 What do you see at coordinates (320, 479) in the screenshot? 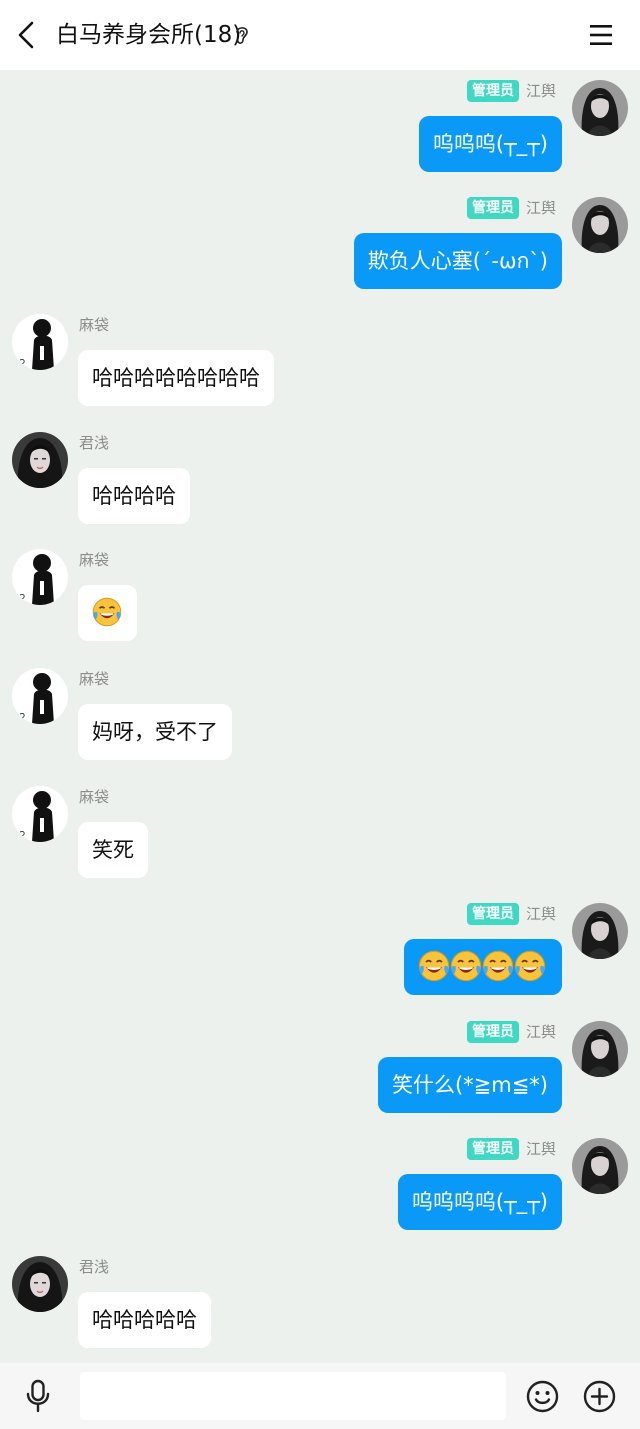
I see `message-row: 君浅 哈哈哈哈` at bounding box center [320, 479].